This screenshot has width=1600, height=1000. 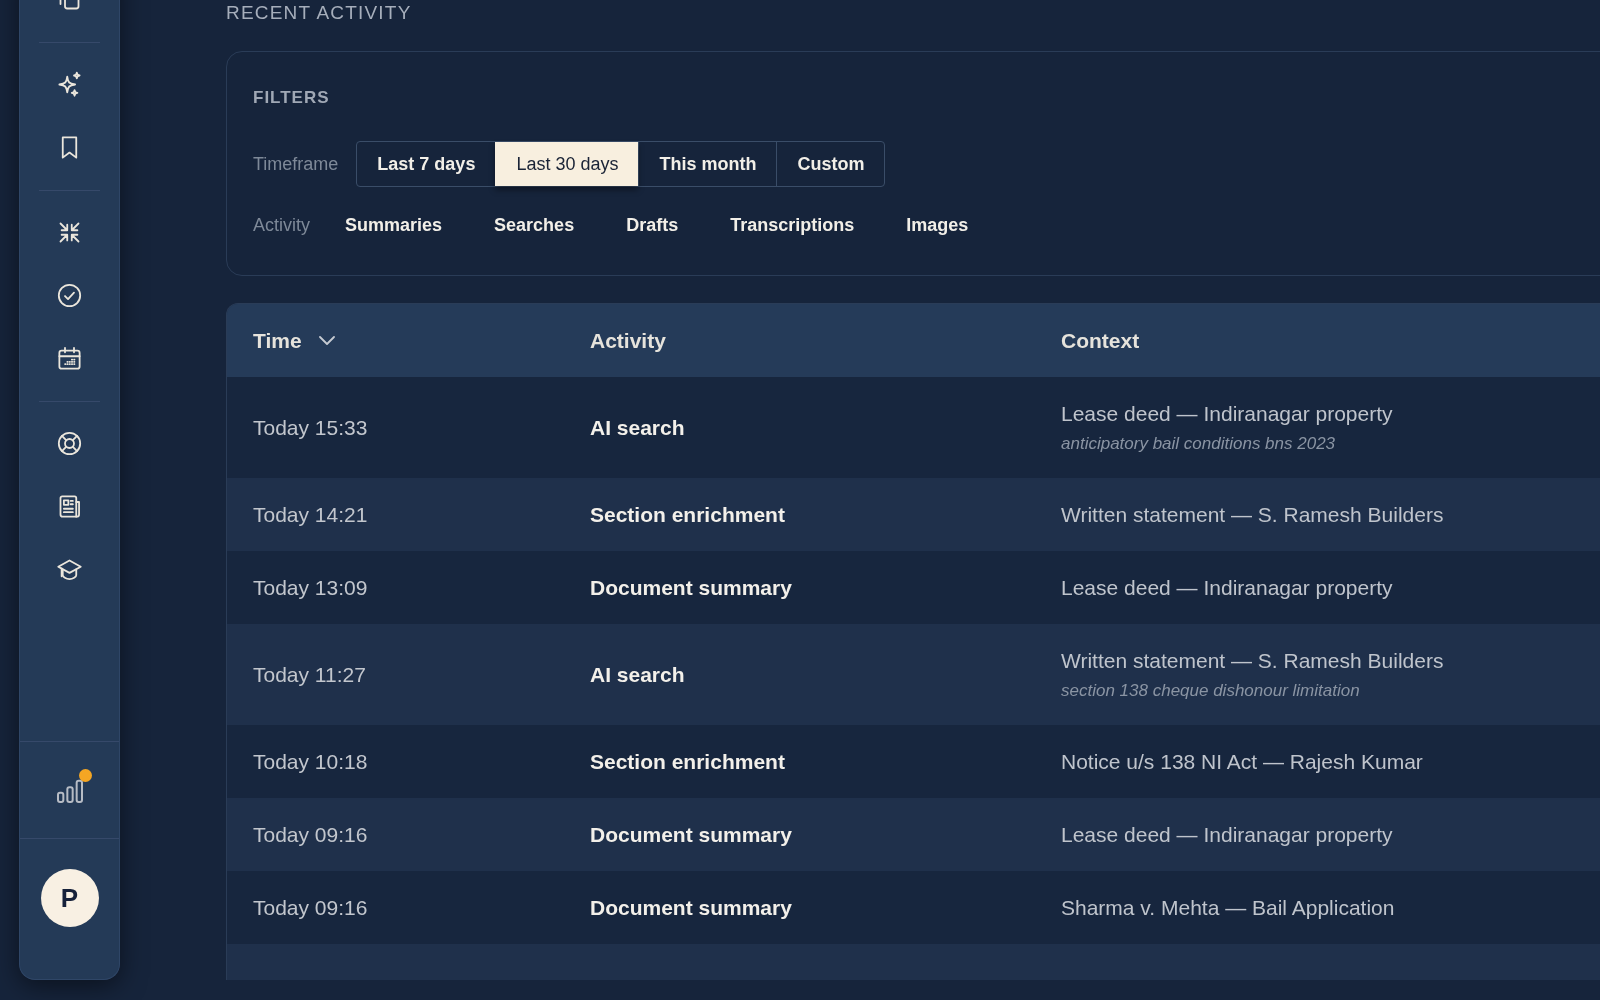 I want to click on time-text: Today 14:21, so click(x=310, y=514).